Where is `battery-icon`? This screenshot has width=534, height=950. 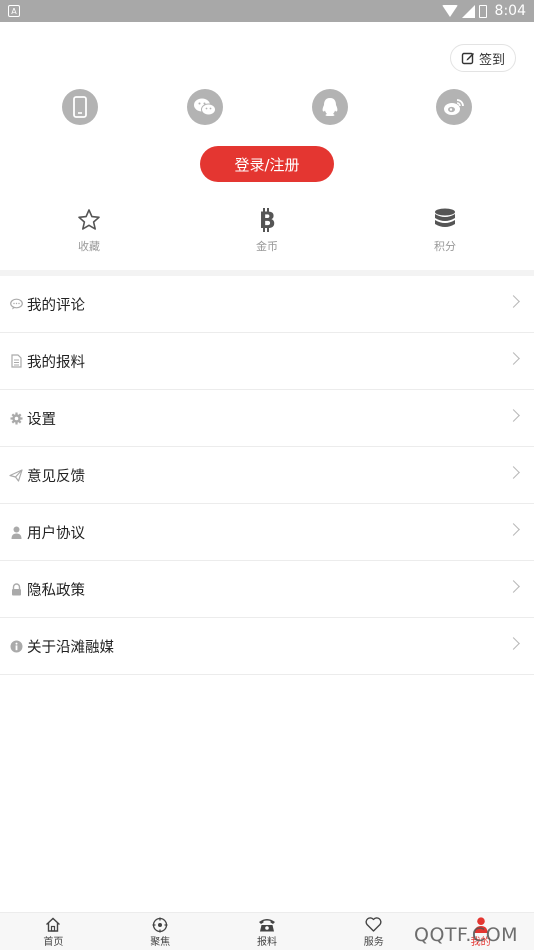
battery-icon is located at coordinates (482, 11).